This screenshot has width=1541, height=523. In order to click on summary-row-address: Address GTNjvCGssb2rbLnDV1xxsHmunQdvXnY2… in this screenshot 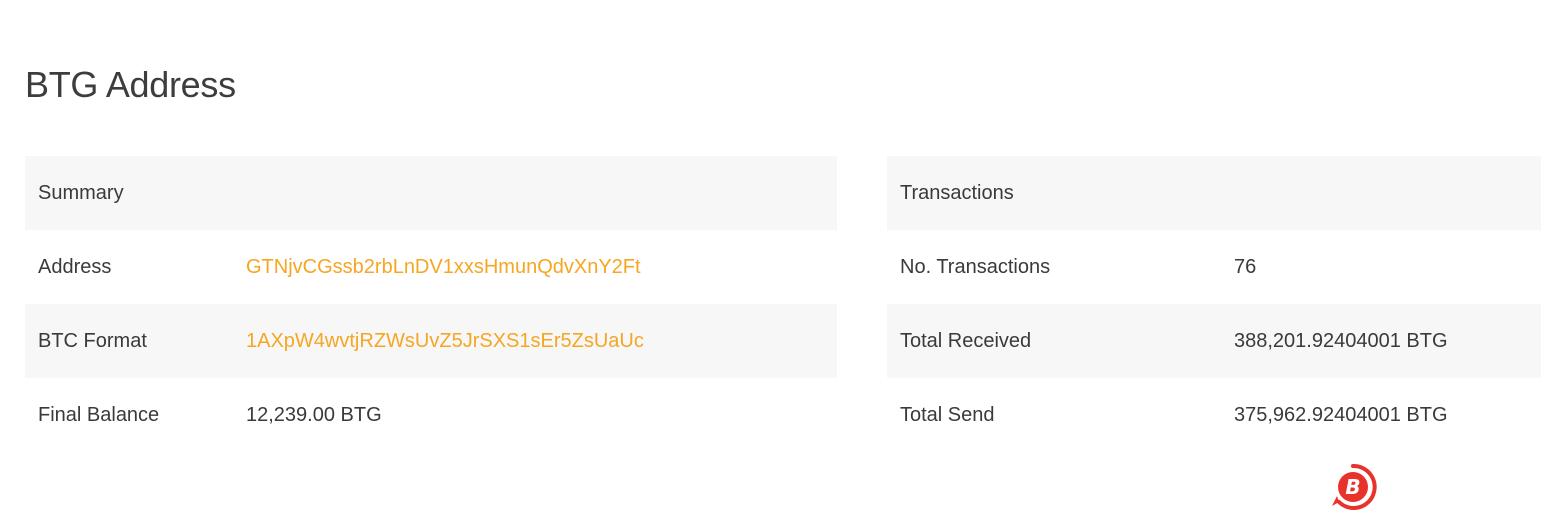, I will do `click(431, 267)`.